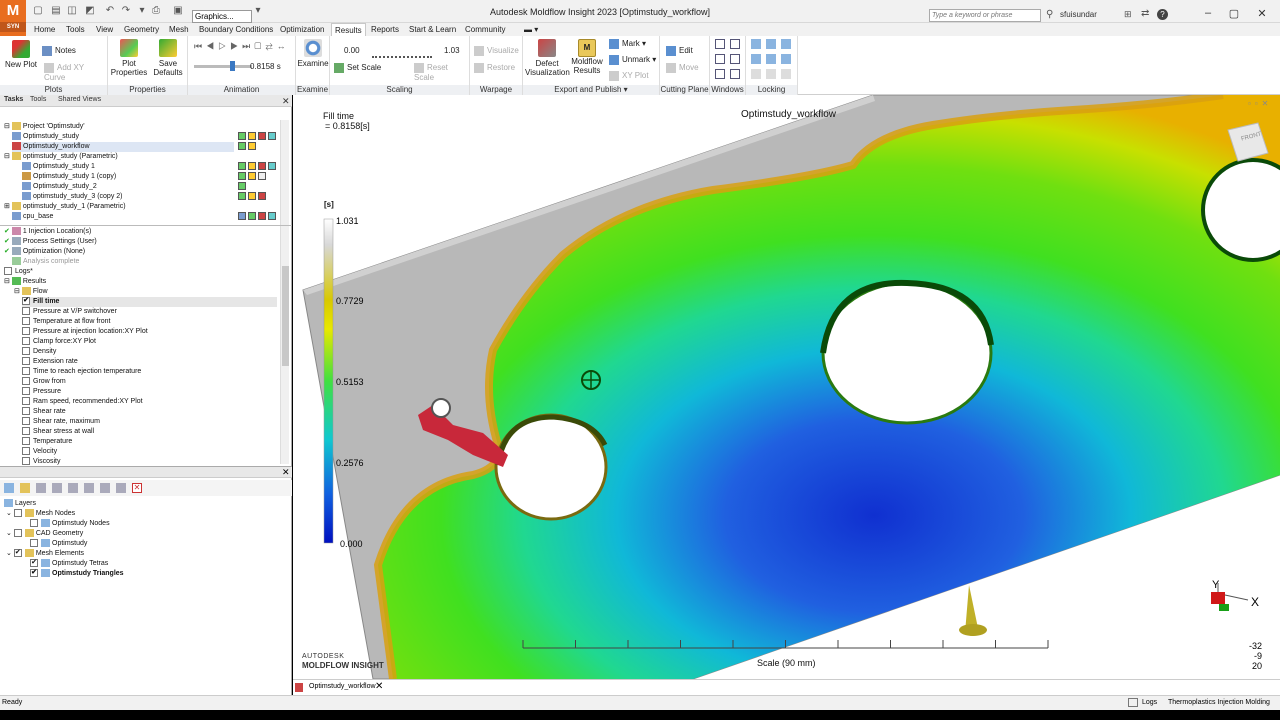  I want to click on tab-view: View, so click(104, 29).